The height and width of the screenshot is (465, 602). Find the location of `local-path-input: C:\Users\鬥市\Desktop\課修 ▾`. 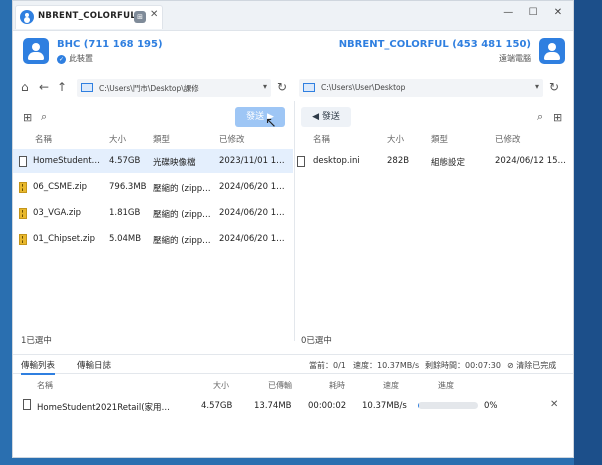

local-path-input: C:\Users\鬥市\Desktop\課修 ▾ is located at coordinates (174, 88).